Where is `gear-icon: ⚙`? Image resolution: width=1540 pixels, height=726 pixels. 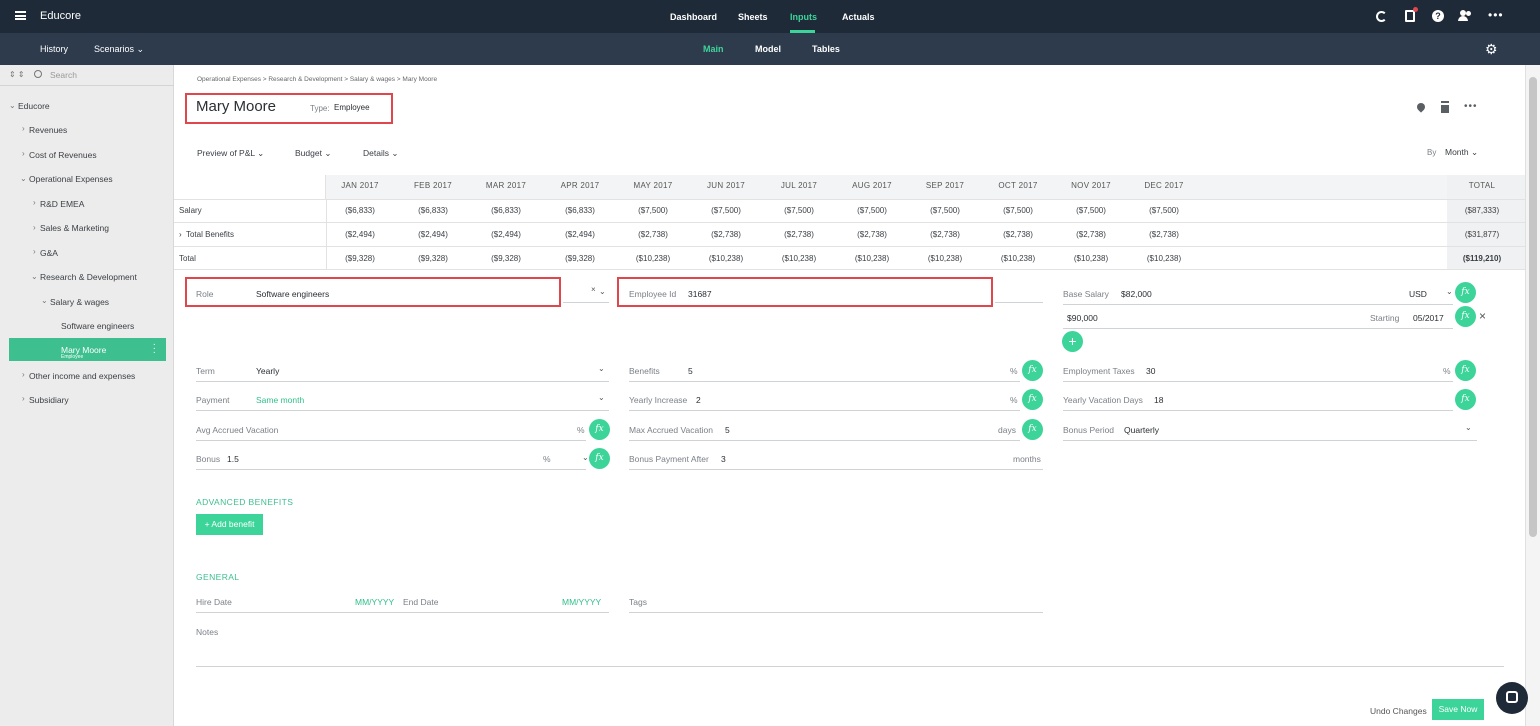 gear-icon: ⚙ is located at coordinates (1491, 49).